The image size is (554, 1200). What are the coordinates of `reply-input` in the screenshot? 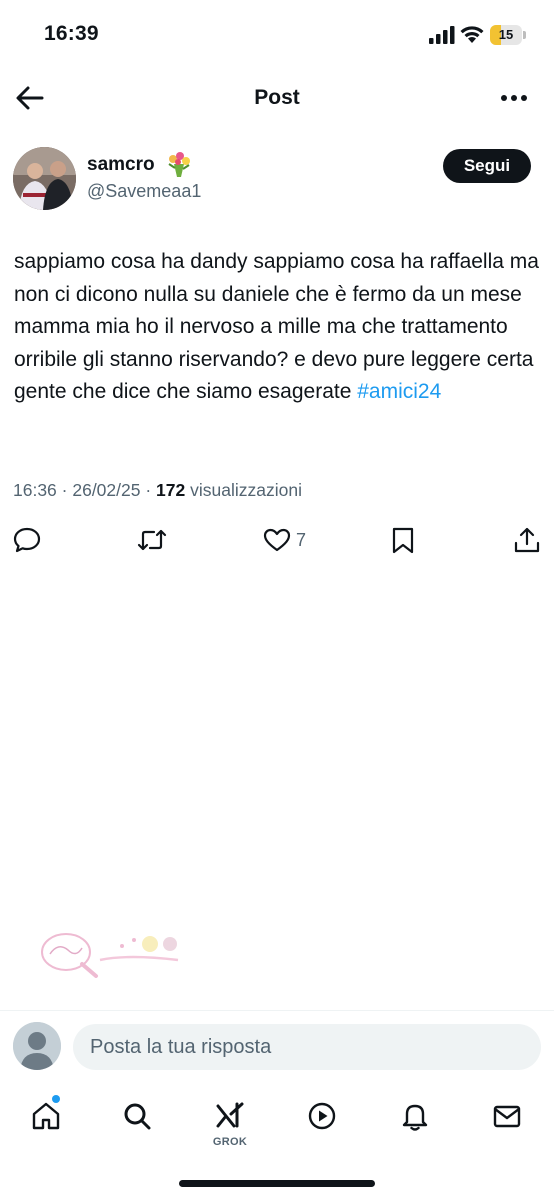 It's located at (307, 1047).